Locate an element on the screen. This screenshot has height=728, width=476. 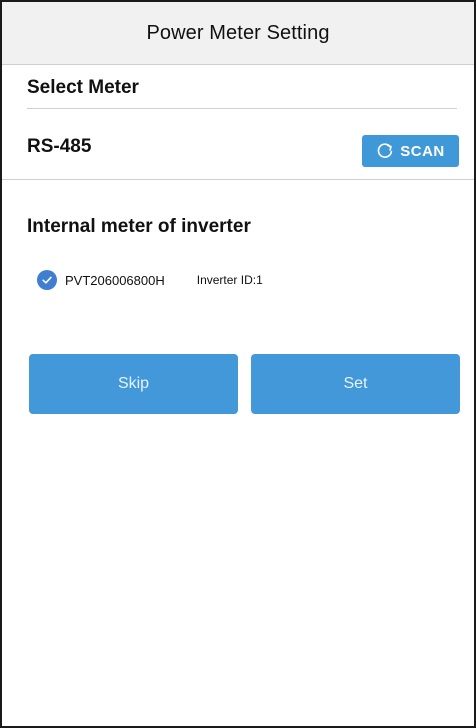
app-header: Power Meter Setting is located at coordinates (238, 33).